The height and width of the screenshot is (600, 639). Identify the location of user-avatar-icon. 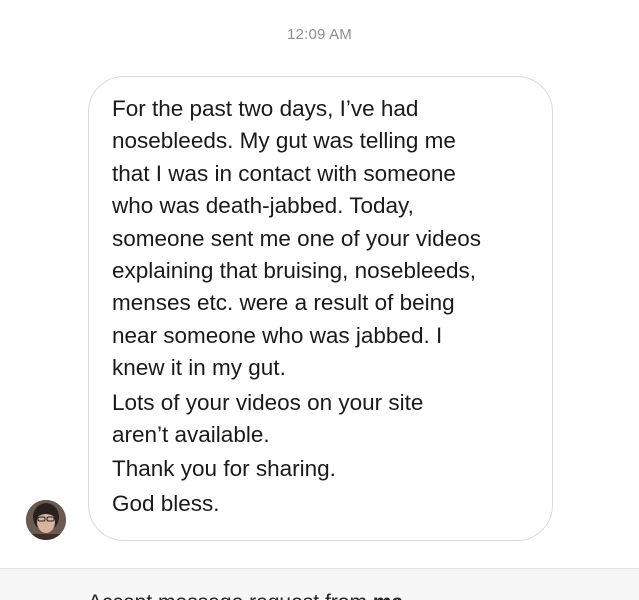
(46, 520).